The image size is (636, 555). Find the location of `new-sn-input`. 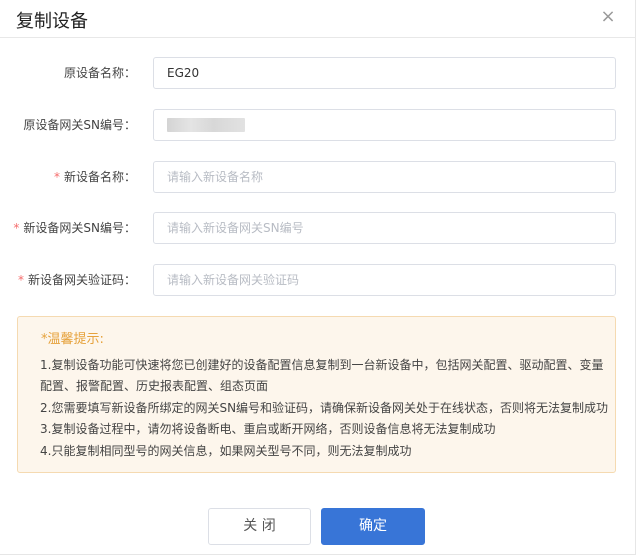

new-sn-input is located at coordinates (384, 228).